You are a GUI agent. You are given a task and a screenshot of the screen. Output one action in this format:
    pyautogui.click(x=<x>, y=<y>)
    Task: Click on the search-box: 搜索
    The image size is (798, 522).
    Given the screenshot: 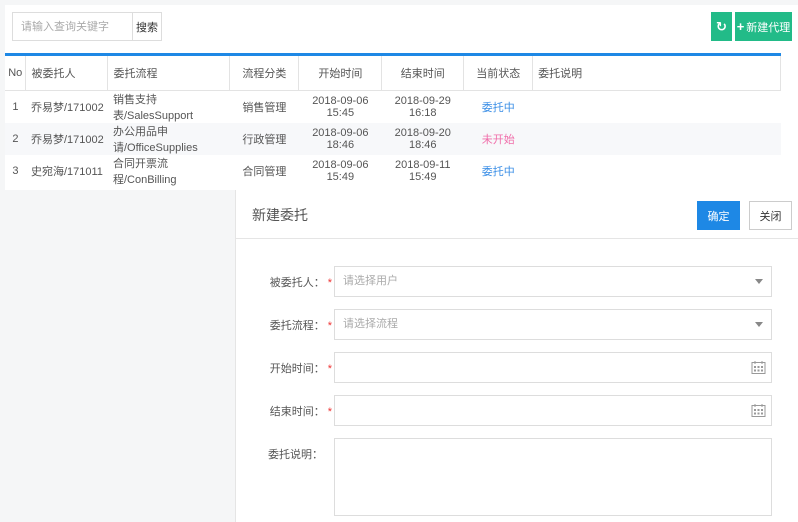 What is the action you would take?
    pyautogui.click(x=87, y=26)
    